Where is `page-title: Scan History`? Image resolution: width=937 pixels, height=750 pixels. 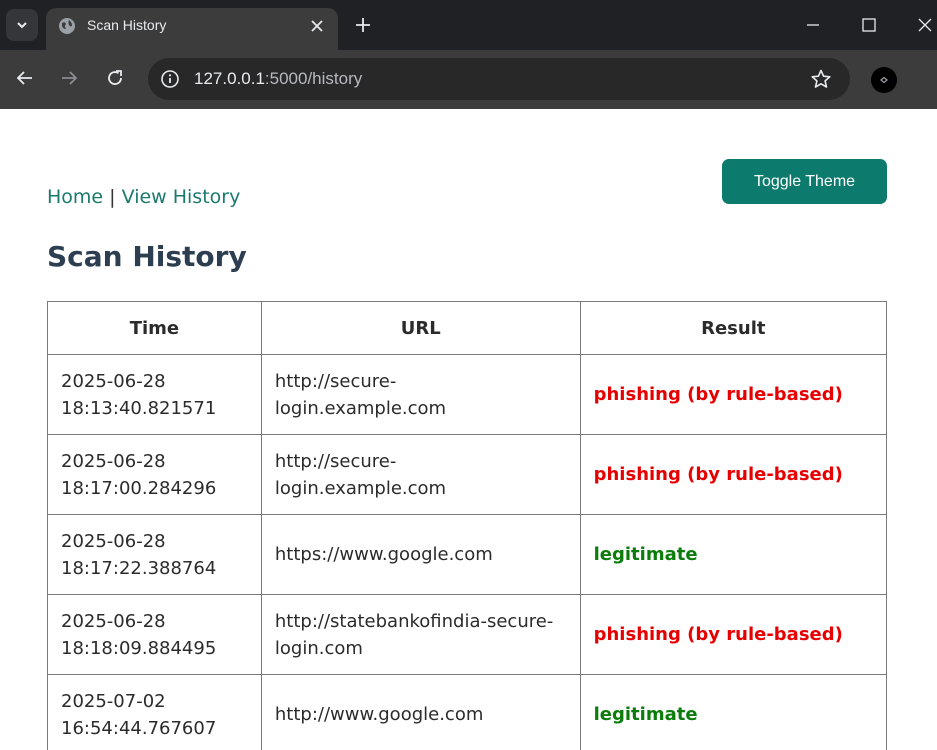 page-title: Scan History is located at coordinates (147, 256).